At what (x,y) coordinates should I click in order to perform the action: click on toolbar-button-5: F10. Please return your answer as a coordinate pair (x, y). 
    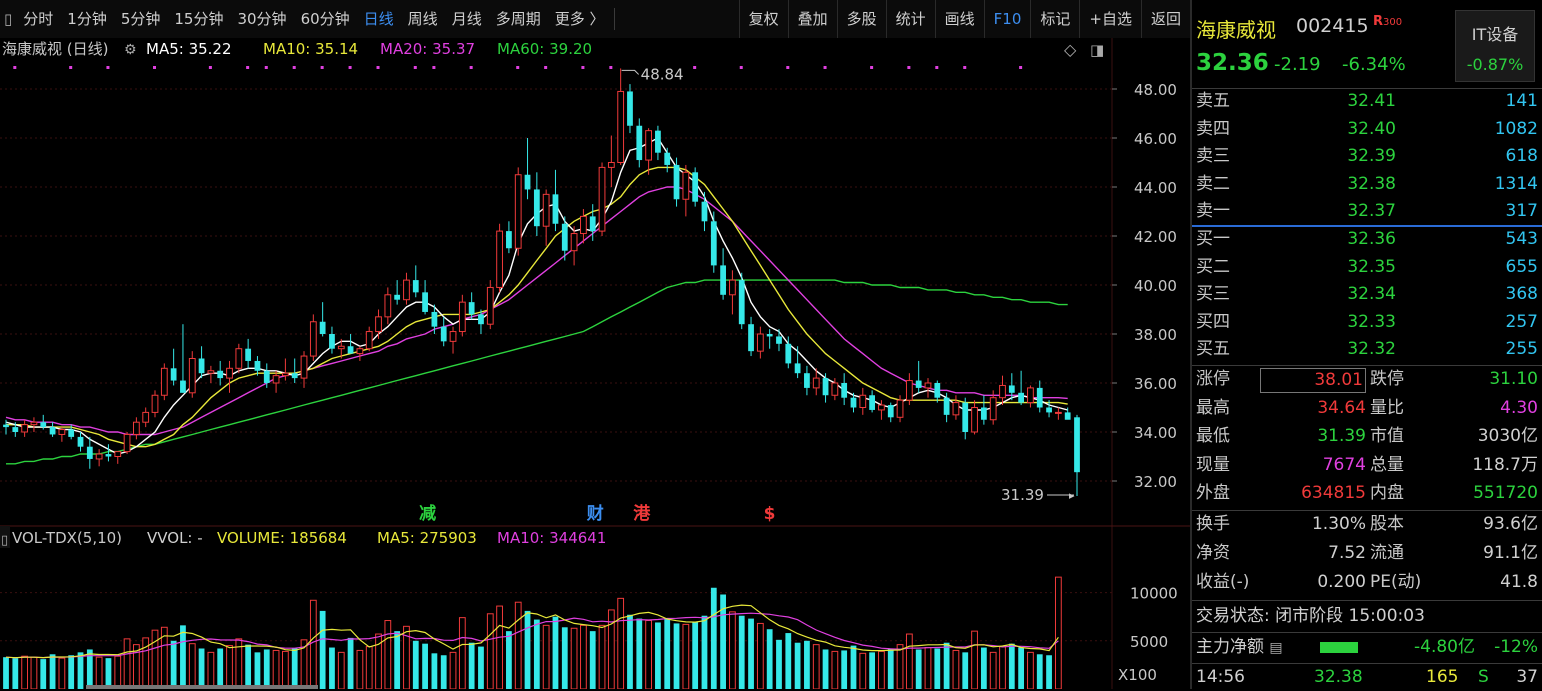
    Looking at the image, I should click on (1007, 19).